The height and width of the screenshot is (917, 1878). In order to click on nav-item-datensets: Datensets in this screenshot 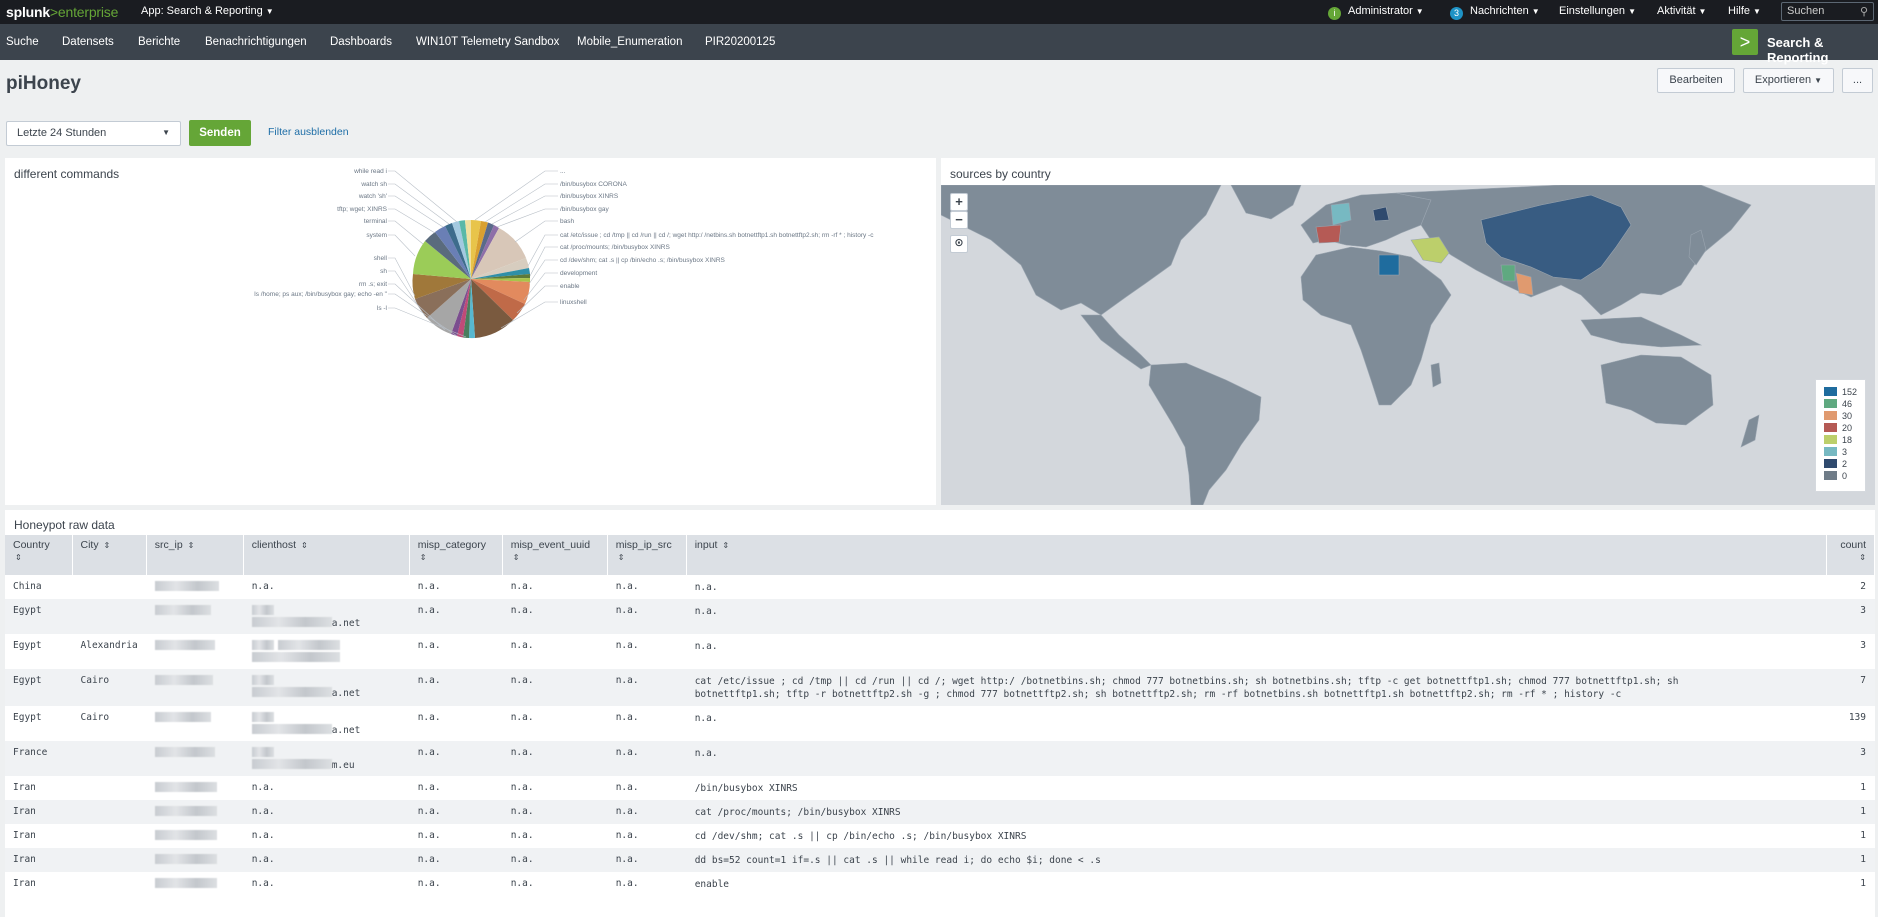, I will do `click(88, 42)`.